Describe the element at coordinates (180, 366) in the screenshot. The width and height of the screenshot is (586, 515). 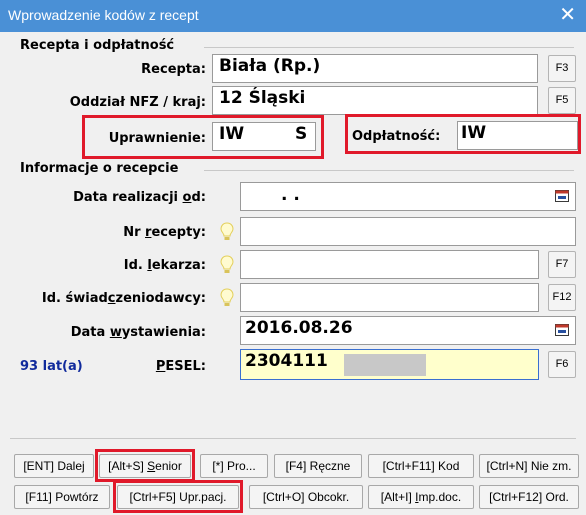
I see `pesel-label: PESEL:` at that location.